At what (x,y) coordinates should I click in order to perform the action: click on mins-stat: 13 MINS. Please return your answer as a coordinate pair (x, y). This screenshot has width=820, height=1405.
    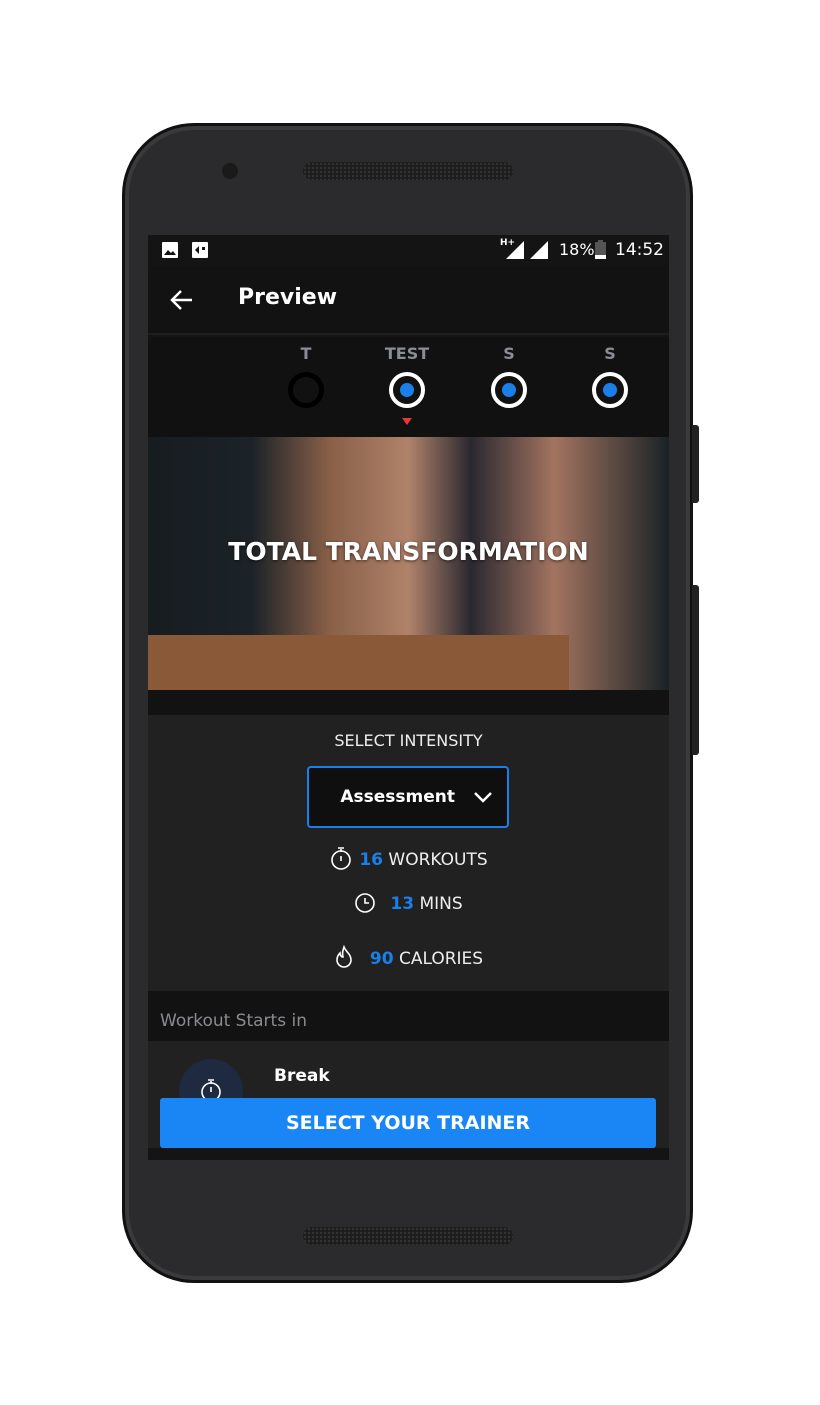
    Looking at the image, I should click on (408, 903).